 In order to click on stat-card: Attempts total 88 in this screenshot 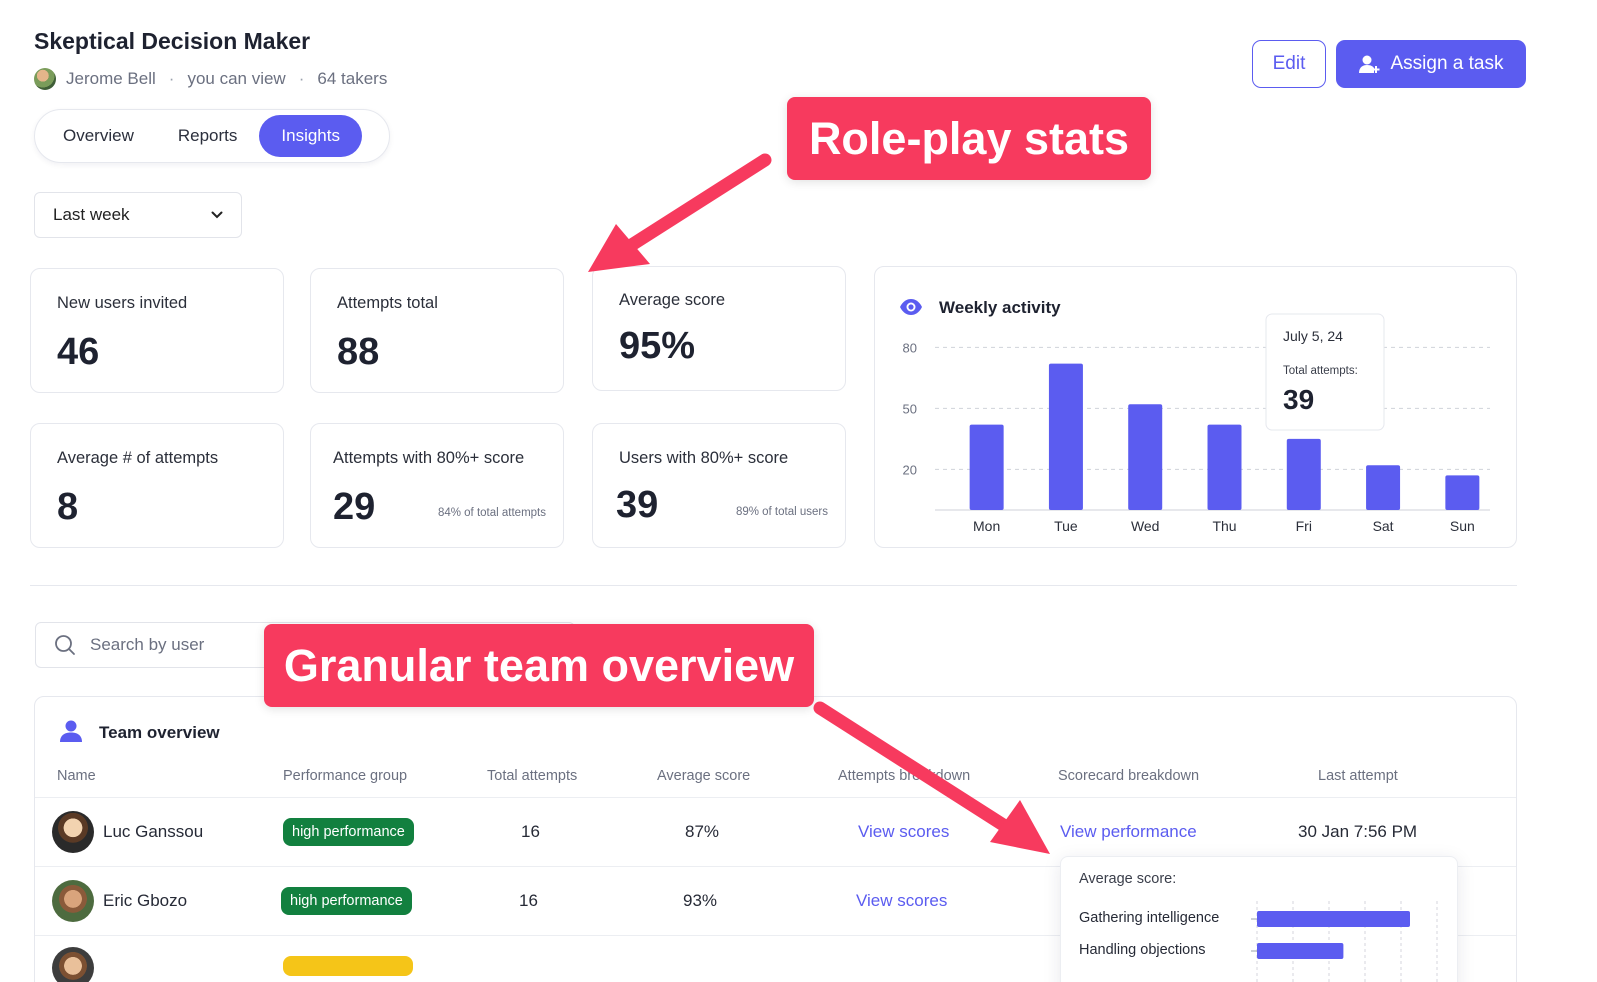, I will do `click(437, 330)`.